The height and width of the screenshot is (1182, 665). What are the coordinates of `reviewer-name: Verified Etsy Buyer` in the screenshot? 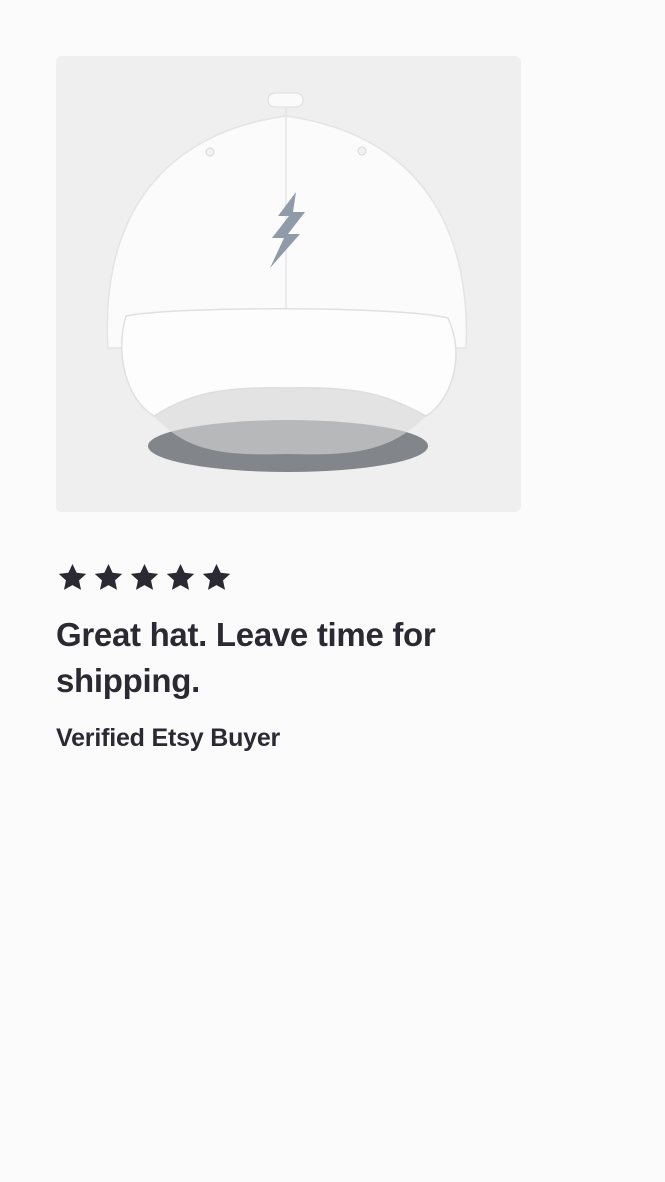 It's located at (168, 738).